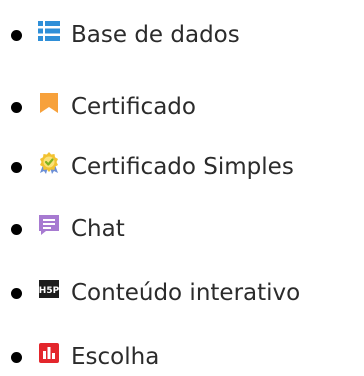  Describe the element at coordinates (98, 229) in the screenshot. I see `module-label-chat: Chat` at that location.